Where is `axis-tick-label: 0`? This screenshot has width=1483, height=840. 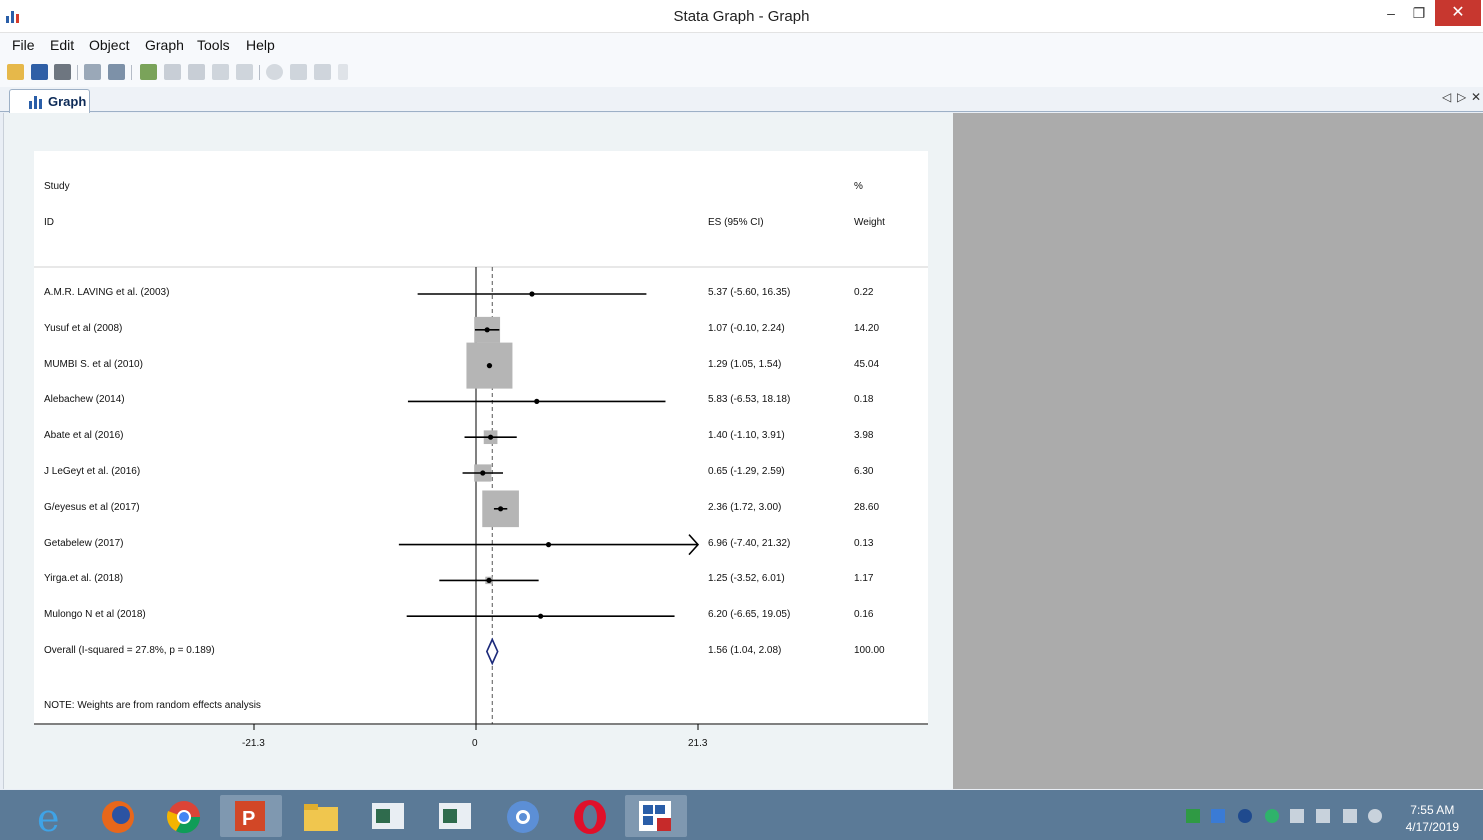 axis-tick-label: 0 is located at coordinates (475, 743).